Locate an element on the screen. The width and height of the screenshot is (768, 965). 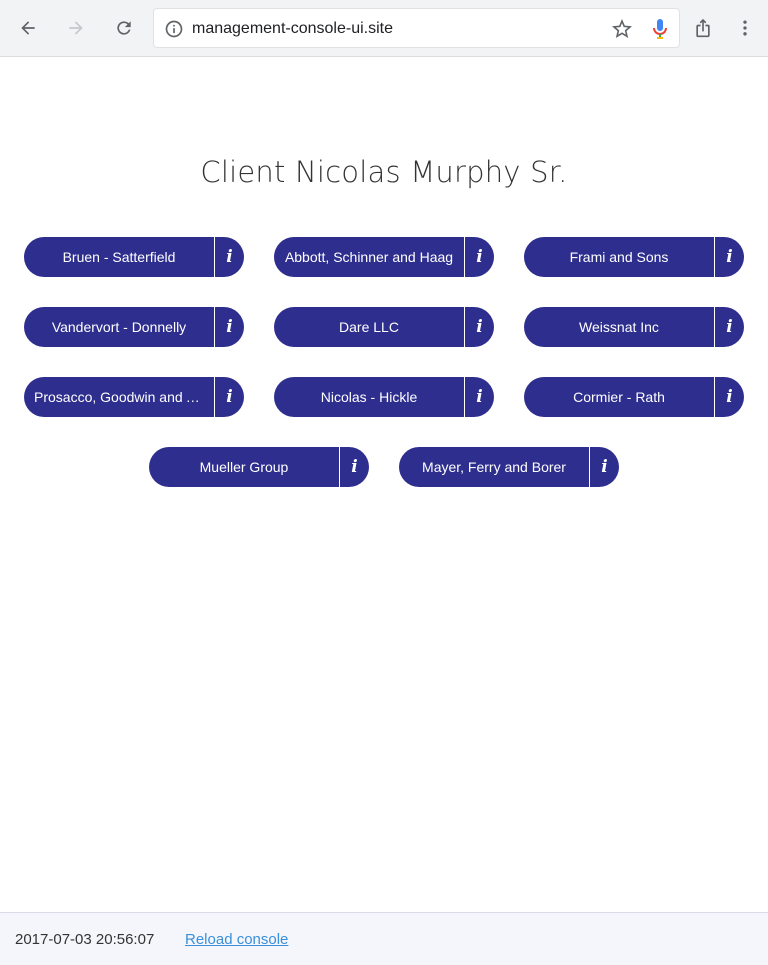
company-button-dare-llc: Dare LLC i is located at coordinates (384, 327).